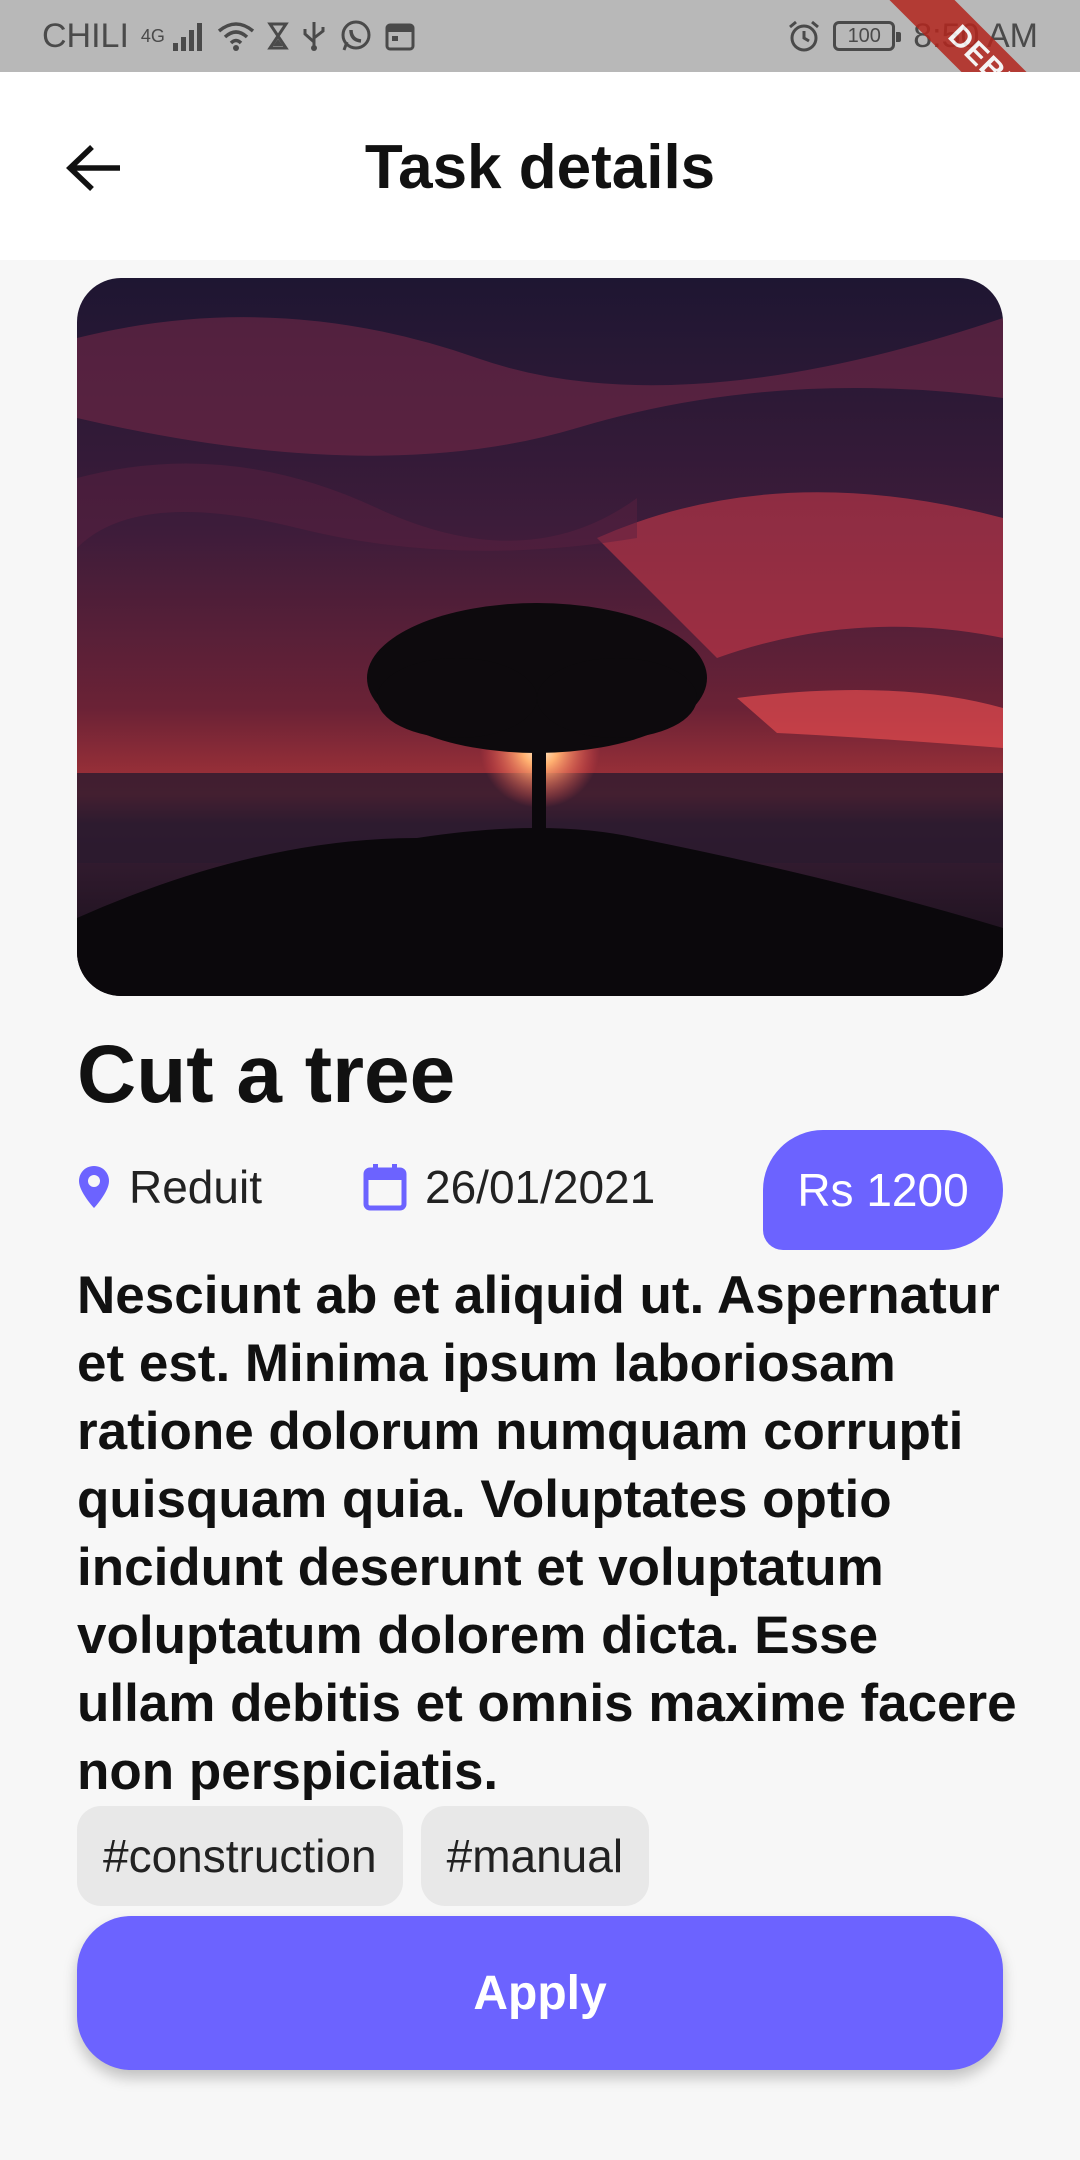 Image resolution: width=1080 pixels, height=2160 pixels. I want to click on tag-chip: #construction, so click(240, 1856).